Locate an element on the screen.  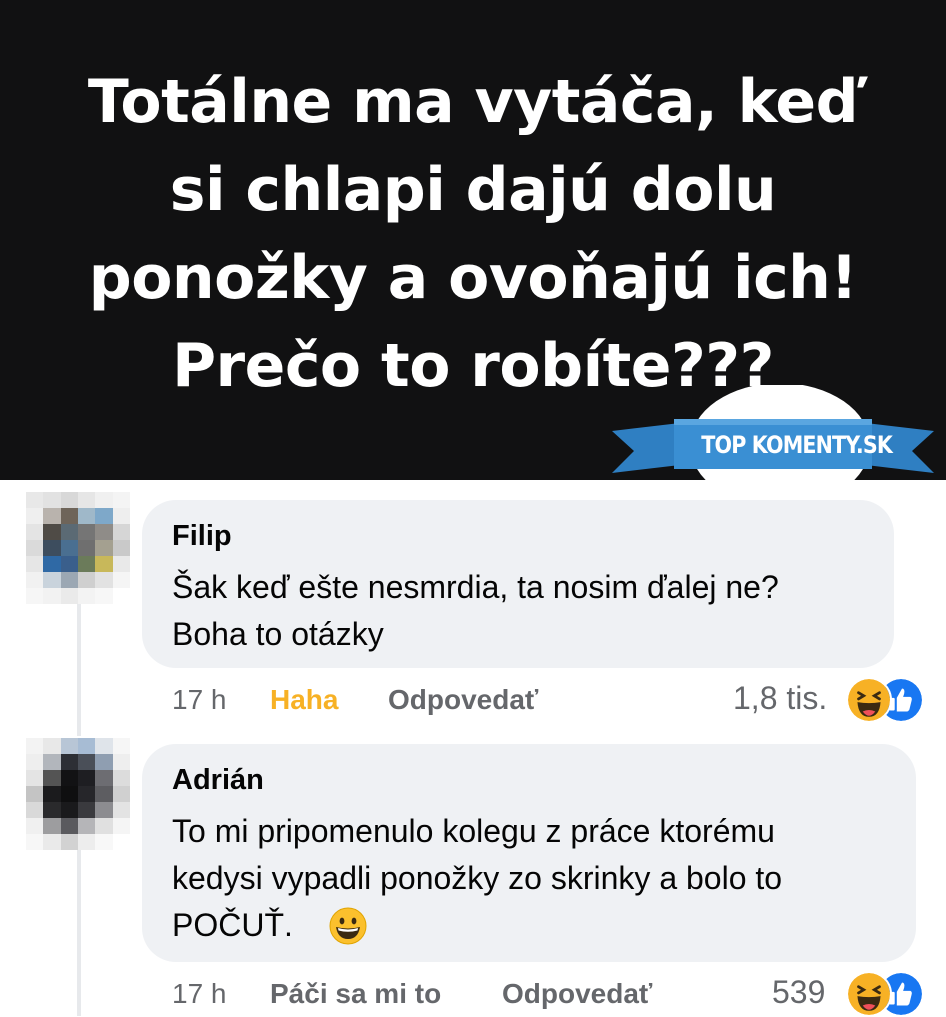
grinning-emoji-icon is located at coordinates (348, 926).